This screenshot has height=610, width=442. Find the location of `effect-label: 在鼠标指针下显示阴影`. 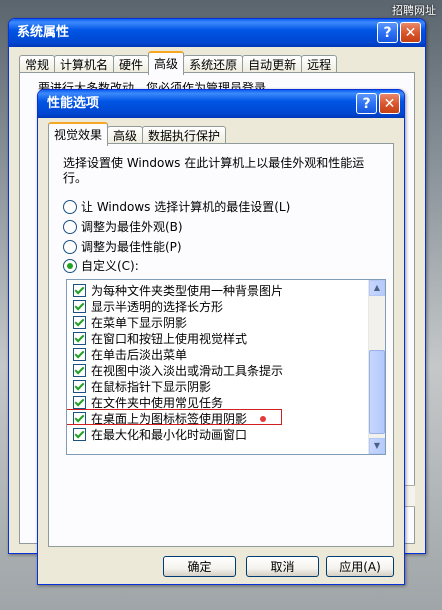

effect-label: 在鼠标指针下显示阴影 is located at coordinates (151, 386).